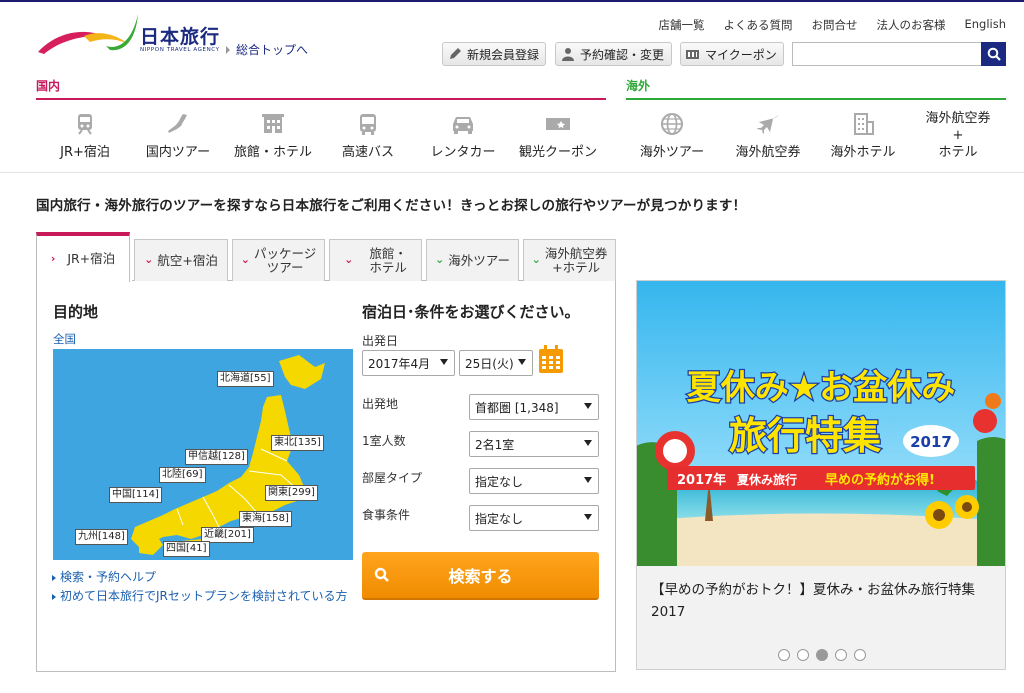 Image resolution: width=1024 pixels, height=693 pixels. I want to click on search-submit-label: 検索する, so click(480, 576).